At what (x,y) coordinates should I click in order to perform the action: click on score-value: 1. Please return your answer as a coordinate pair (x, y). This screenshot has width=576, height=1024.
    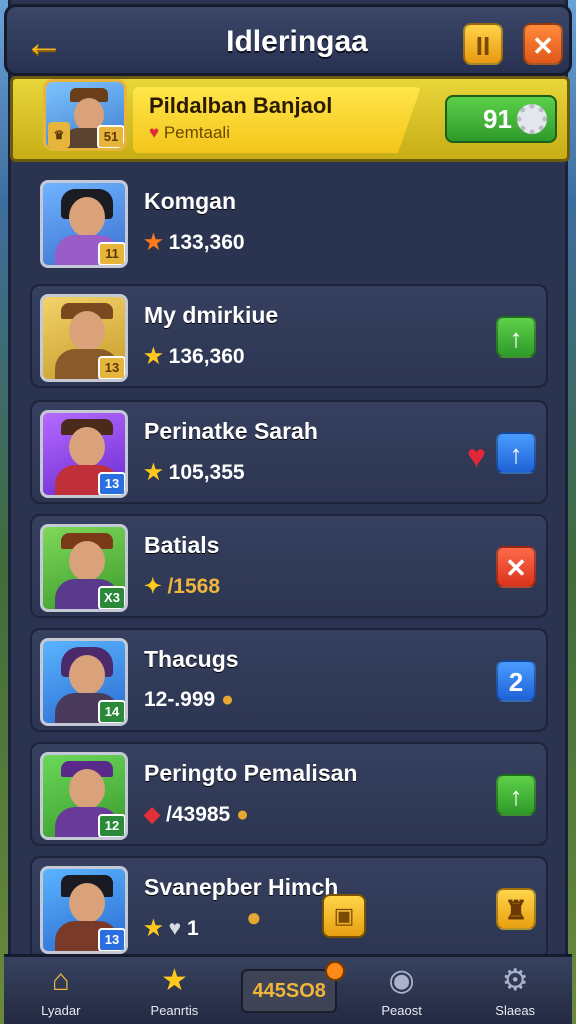
    Looking at the image, I should click on (192, 928).